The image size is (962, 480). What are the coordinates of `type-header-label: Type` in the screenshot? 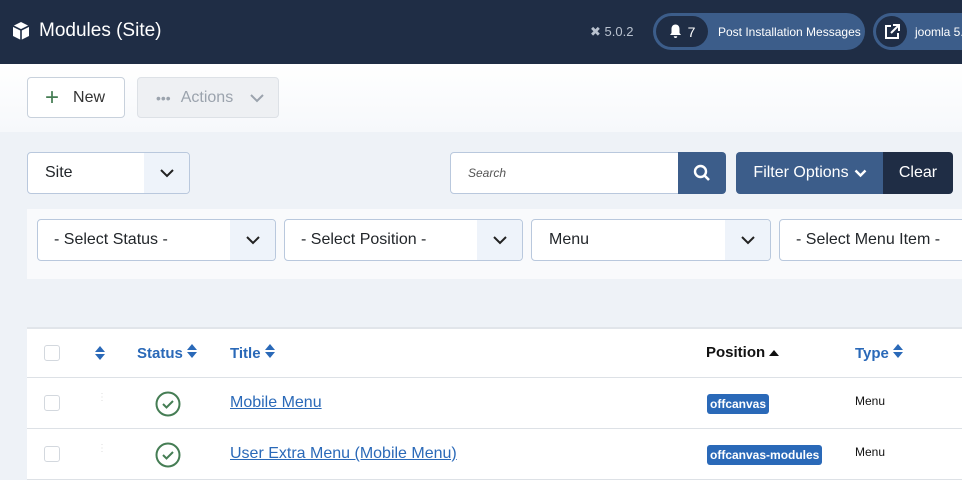 It's located at (872, 353).